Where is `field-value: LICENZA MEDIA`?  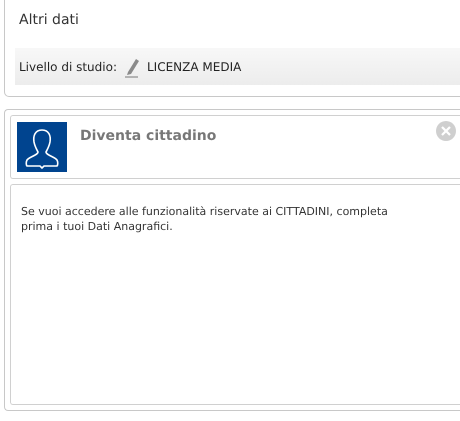
field-value: LICENZA MEDIA is located at coordinates (194, 67).